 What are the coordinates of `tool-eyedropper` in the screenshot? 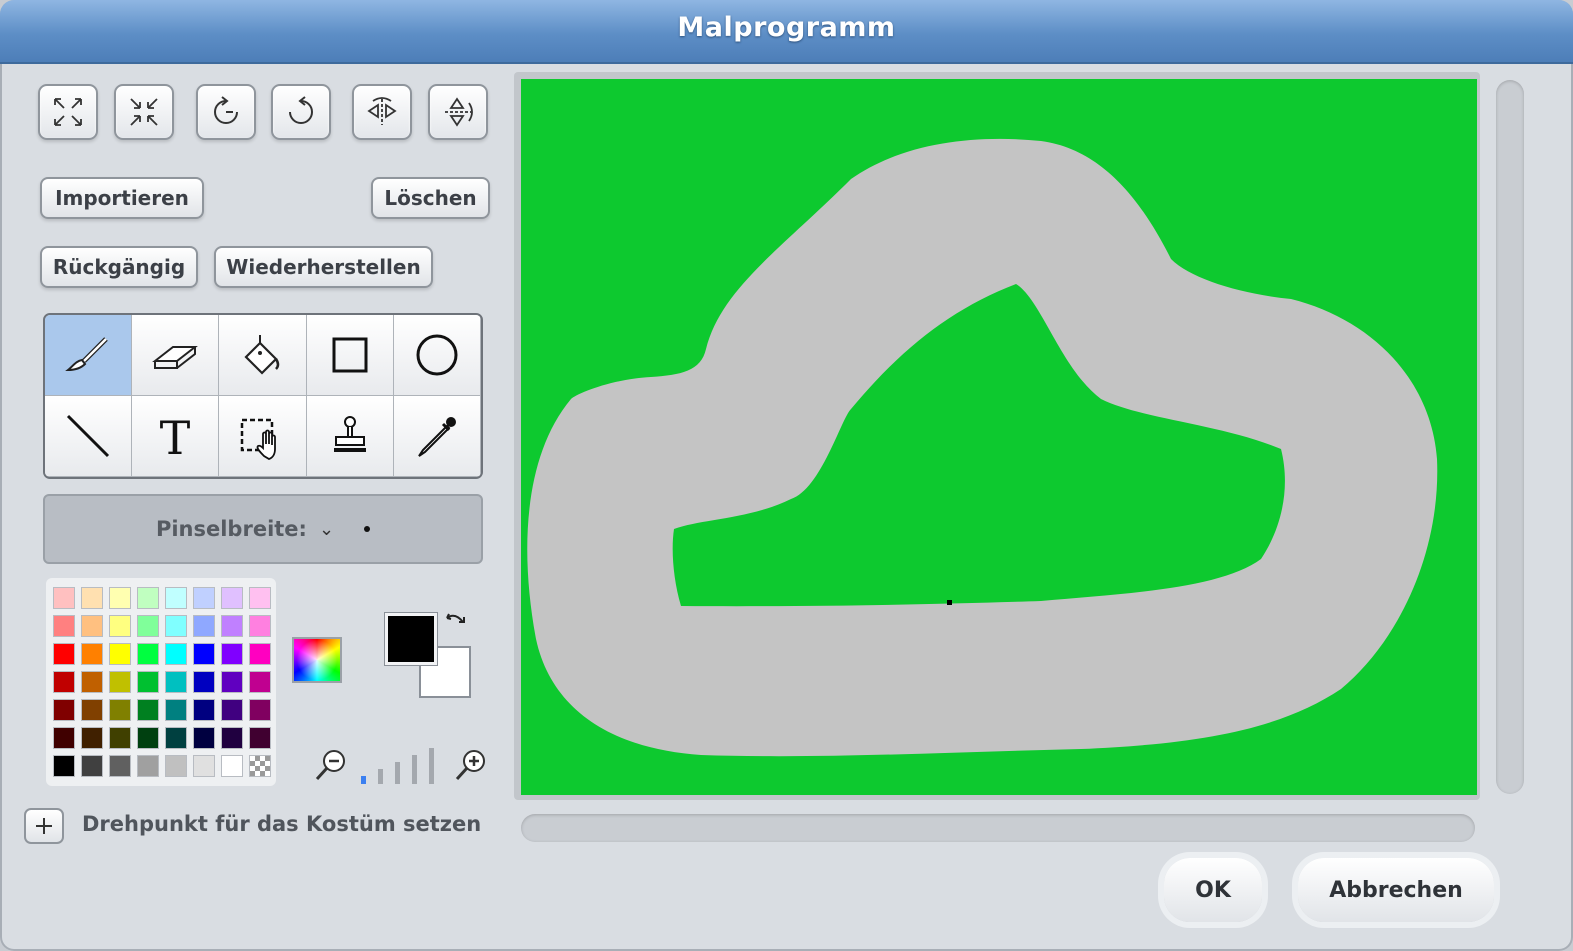 It's located at (437, 436).